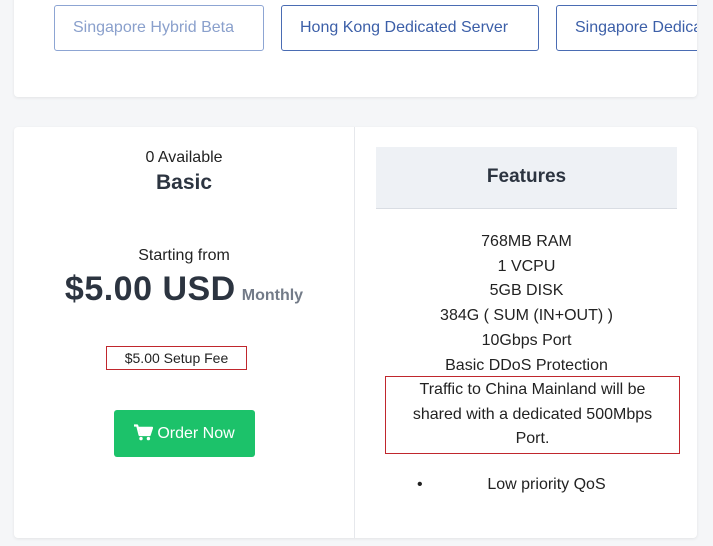 The height and width of the screenshot is (546, 713). I want to click on feature-port: 10Gbps Port, so click(526, 340).